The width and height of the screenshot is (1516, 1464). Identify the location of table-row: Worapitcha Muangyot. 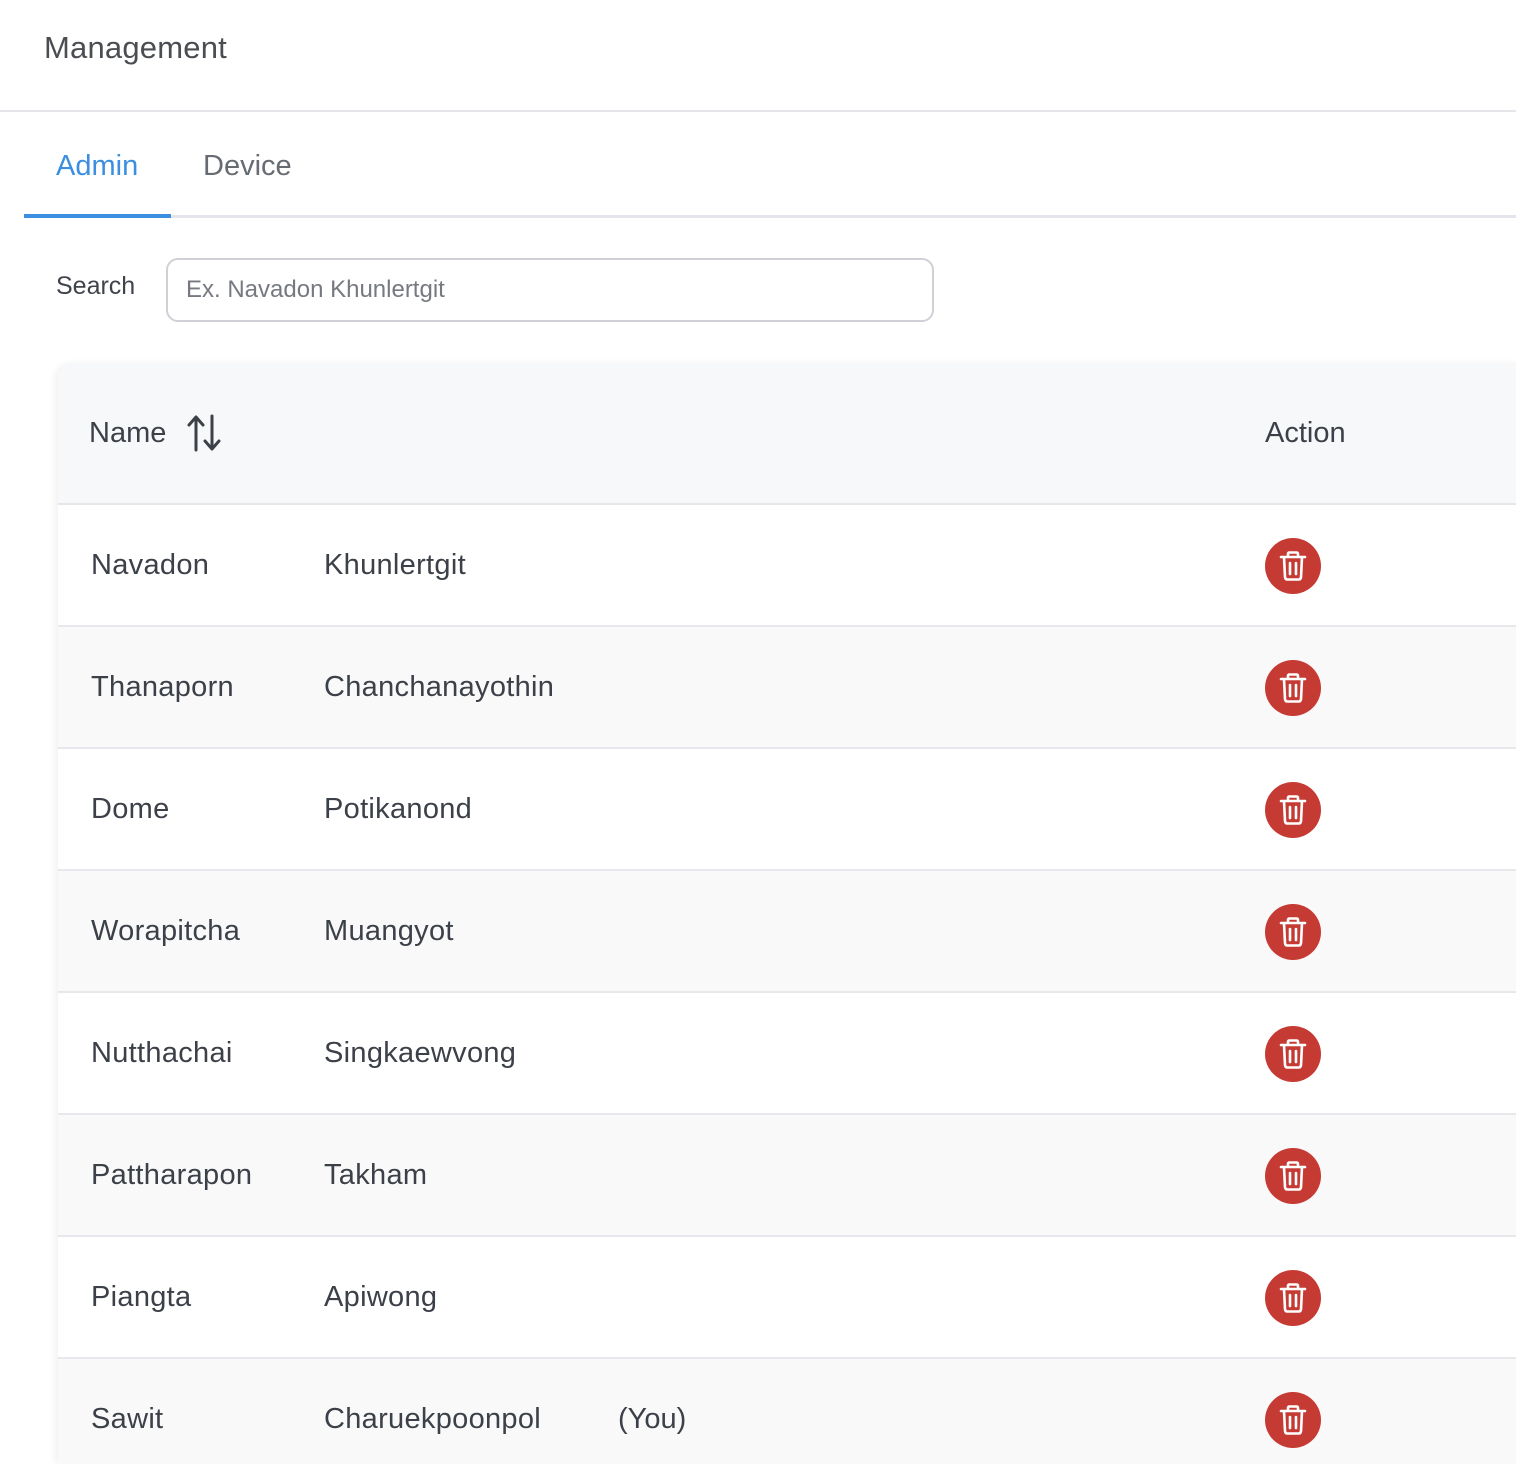
(787, 932).